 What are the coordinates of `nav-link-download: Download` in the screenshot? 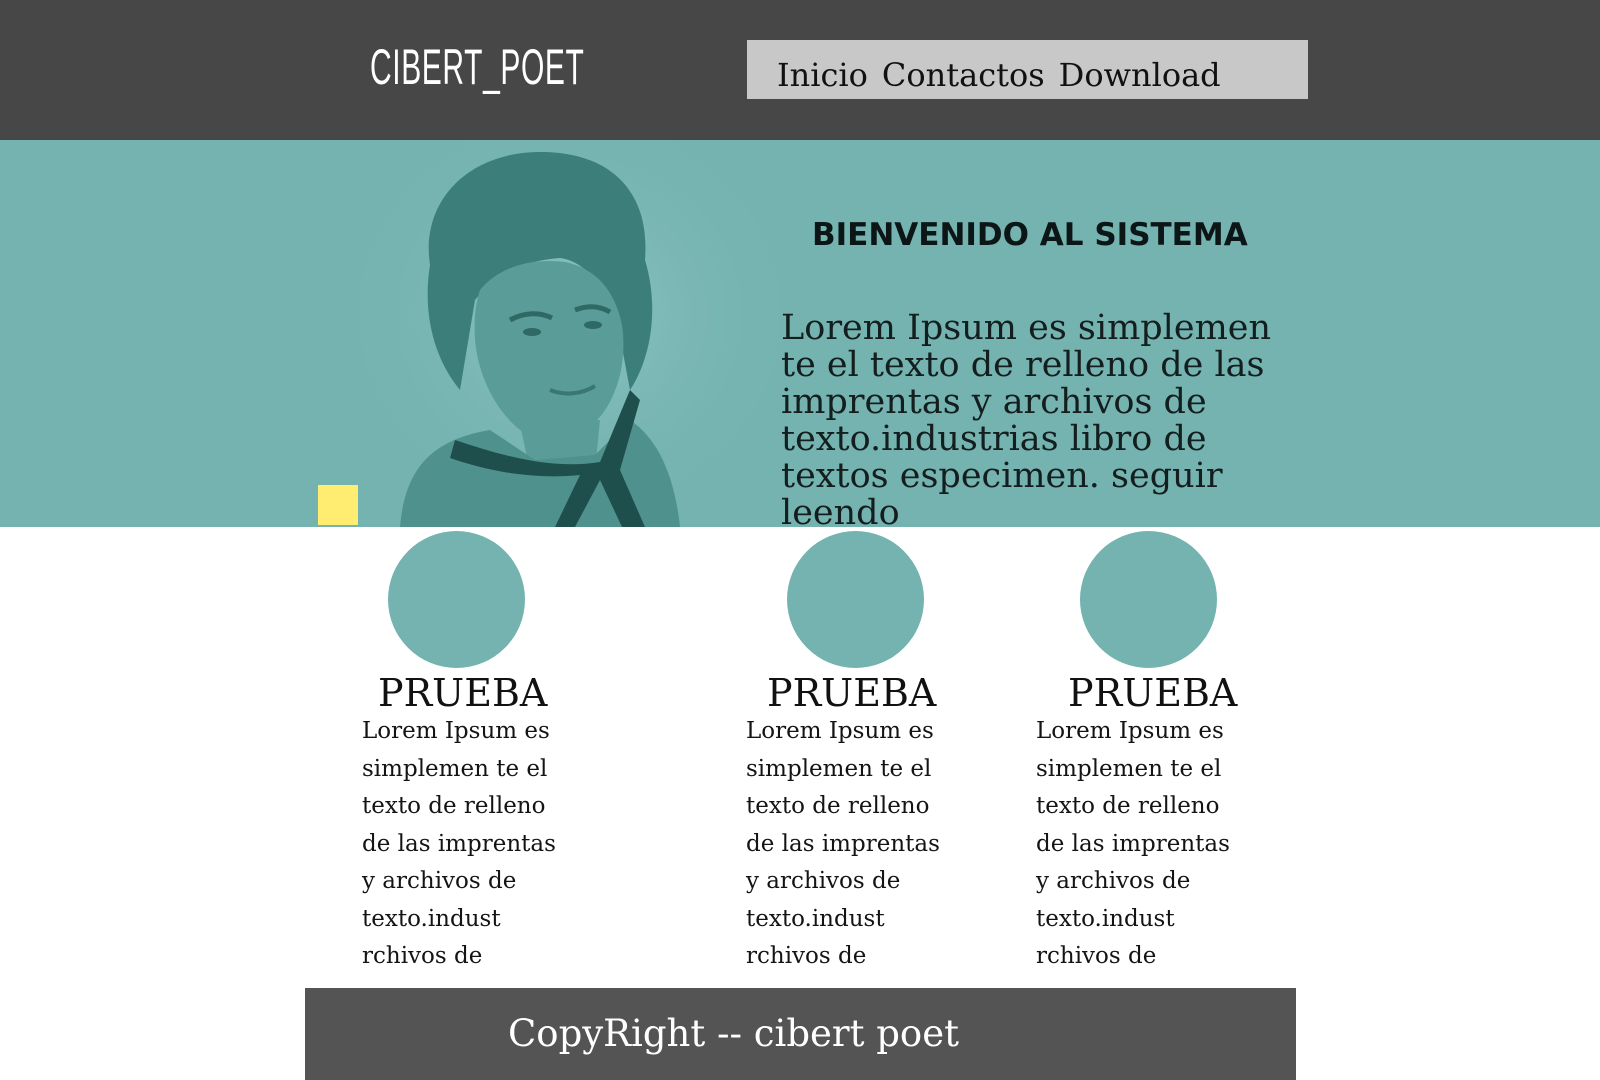 It's located at (1140, 75).